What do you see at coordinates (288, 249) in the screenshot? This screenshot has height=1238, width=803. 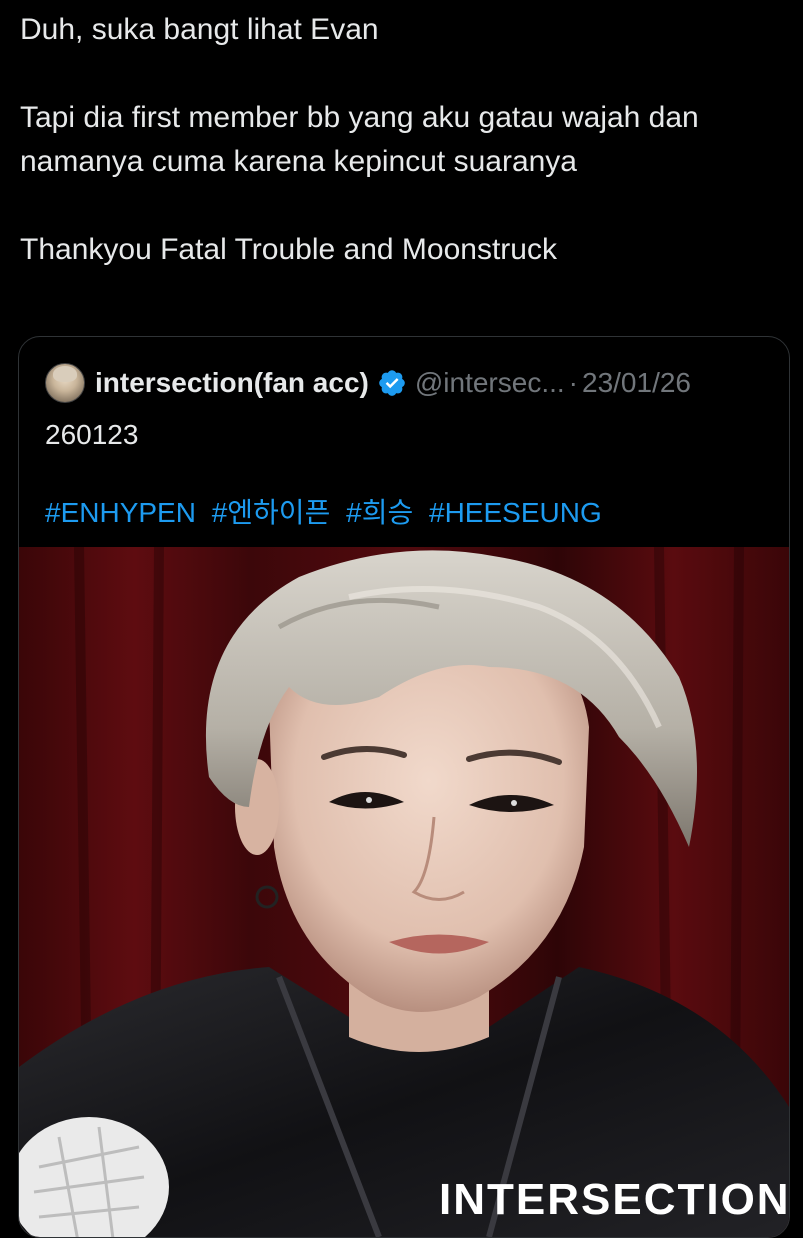 I see `tweet-line-3: Thankyou Fatal Trouble and Moonstruck` at bounding box center [288, 249].